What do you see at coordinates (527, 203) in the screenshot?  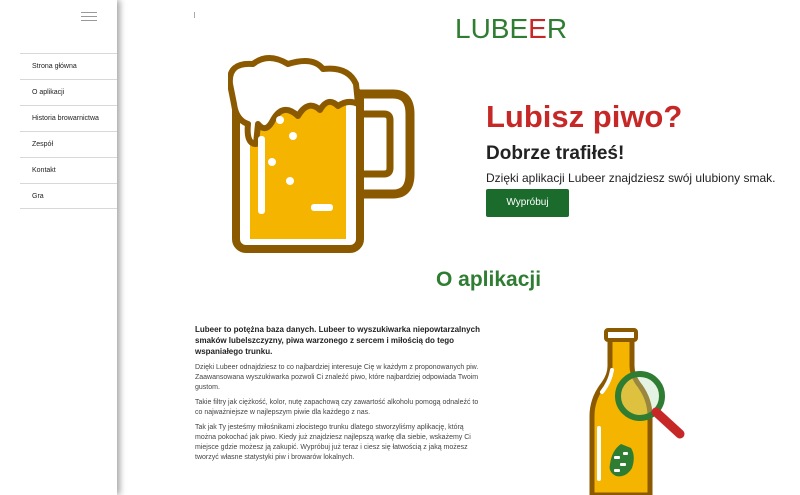 I see `try-button: Wypróbuj` at bounding box center [527, 203].